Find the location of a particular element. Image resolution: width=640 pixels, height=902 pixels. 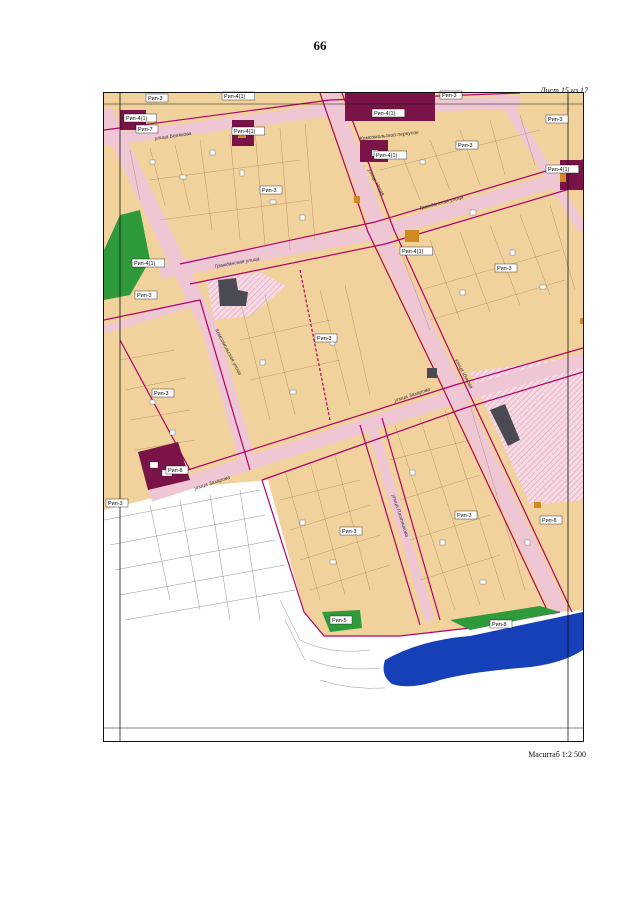

scale-label: Масштаб 1:2 500 is located at coordinates (557, 754).